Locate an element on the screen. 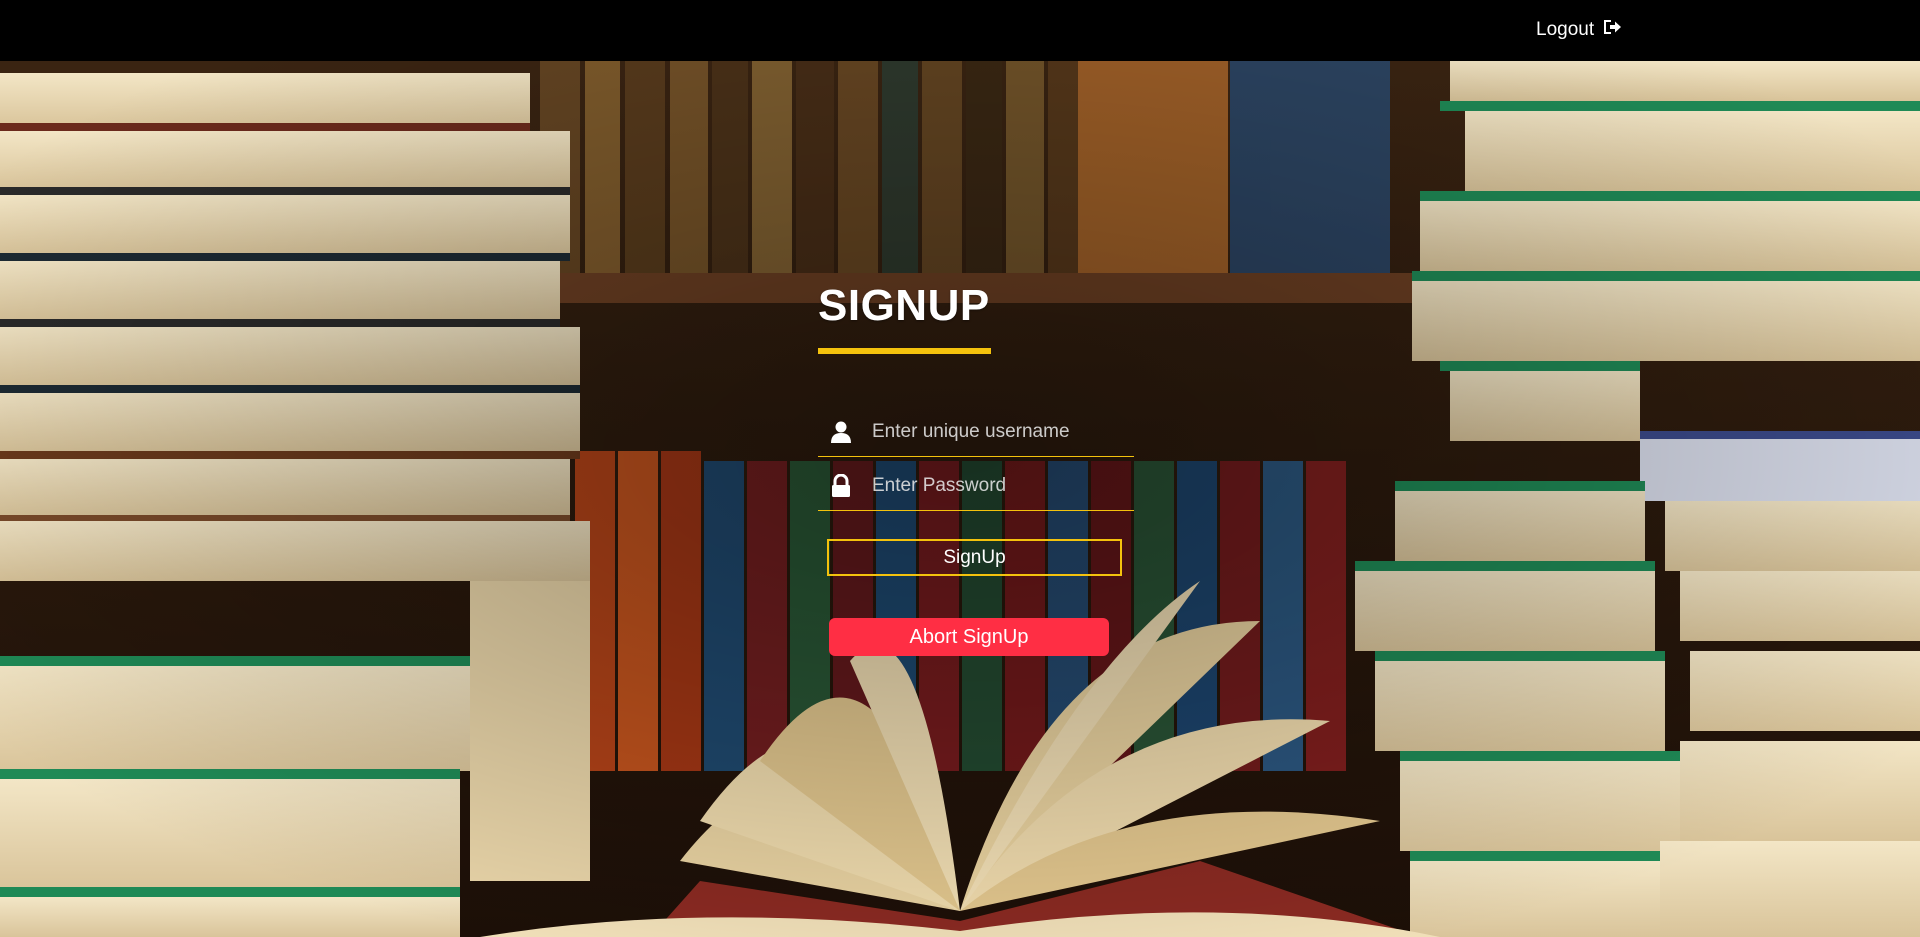 The width and height of the screenshot is (1920, 937). page-title: SIGNUP is located at coordinates (904, 305).